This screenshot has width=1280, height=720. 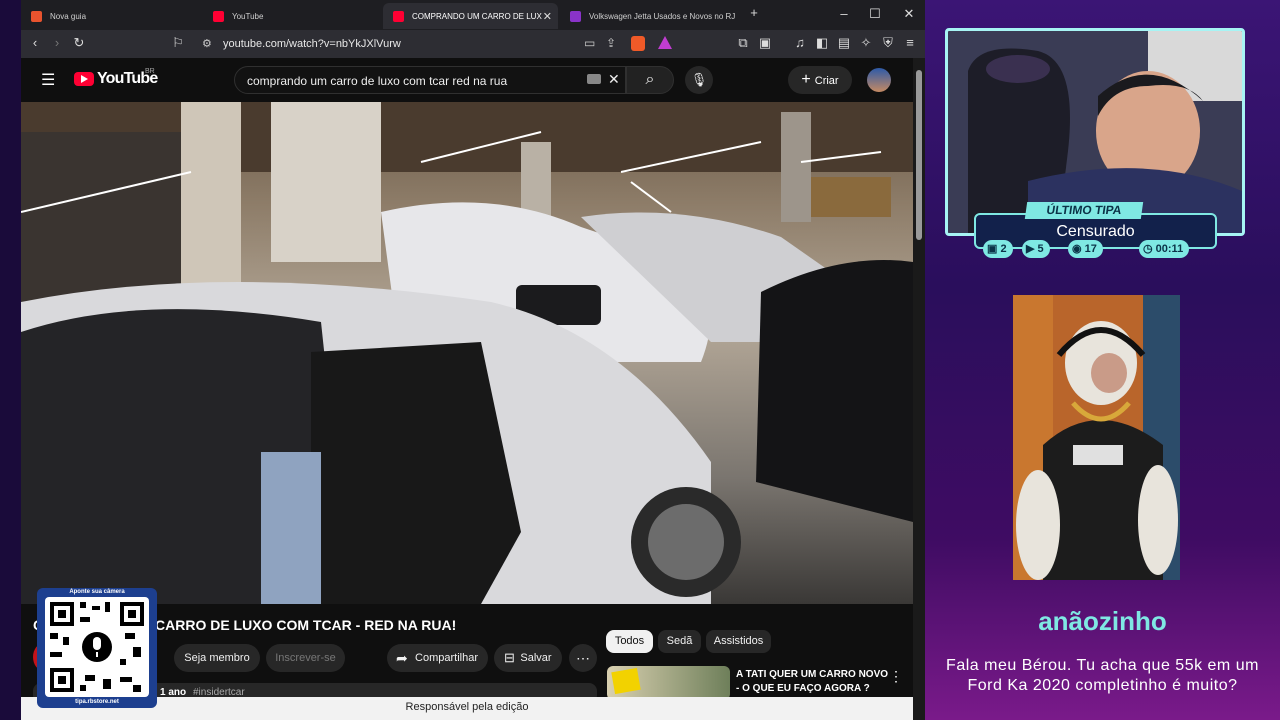 What do you see at coordinates (547, 16) in the screenshot?
I see `close-tab-icon: ✕` at bounding box center [547, 16].